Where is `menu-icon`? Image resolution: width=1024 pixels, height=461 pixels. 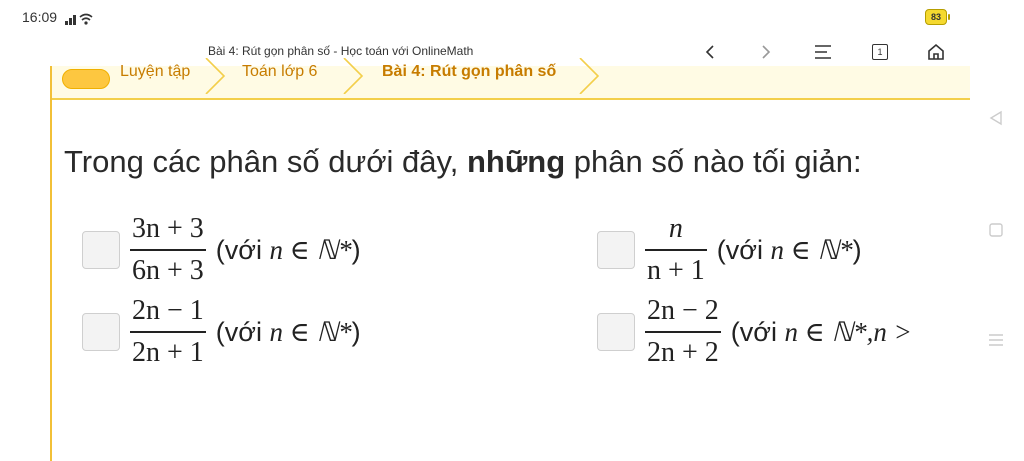
menu-icon is located at coordinates (823, 52).